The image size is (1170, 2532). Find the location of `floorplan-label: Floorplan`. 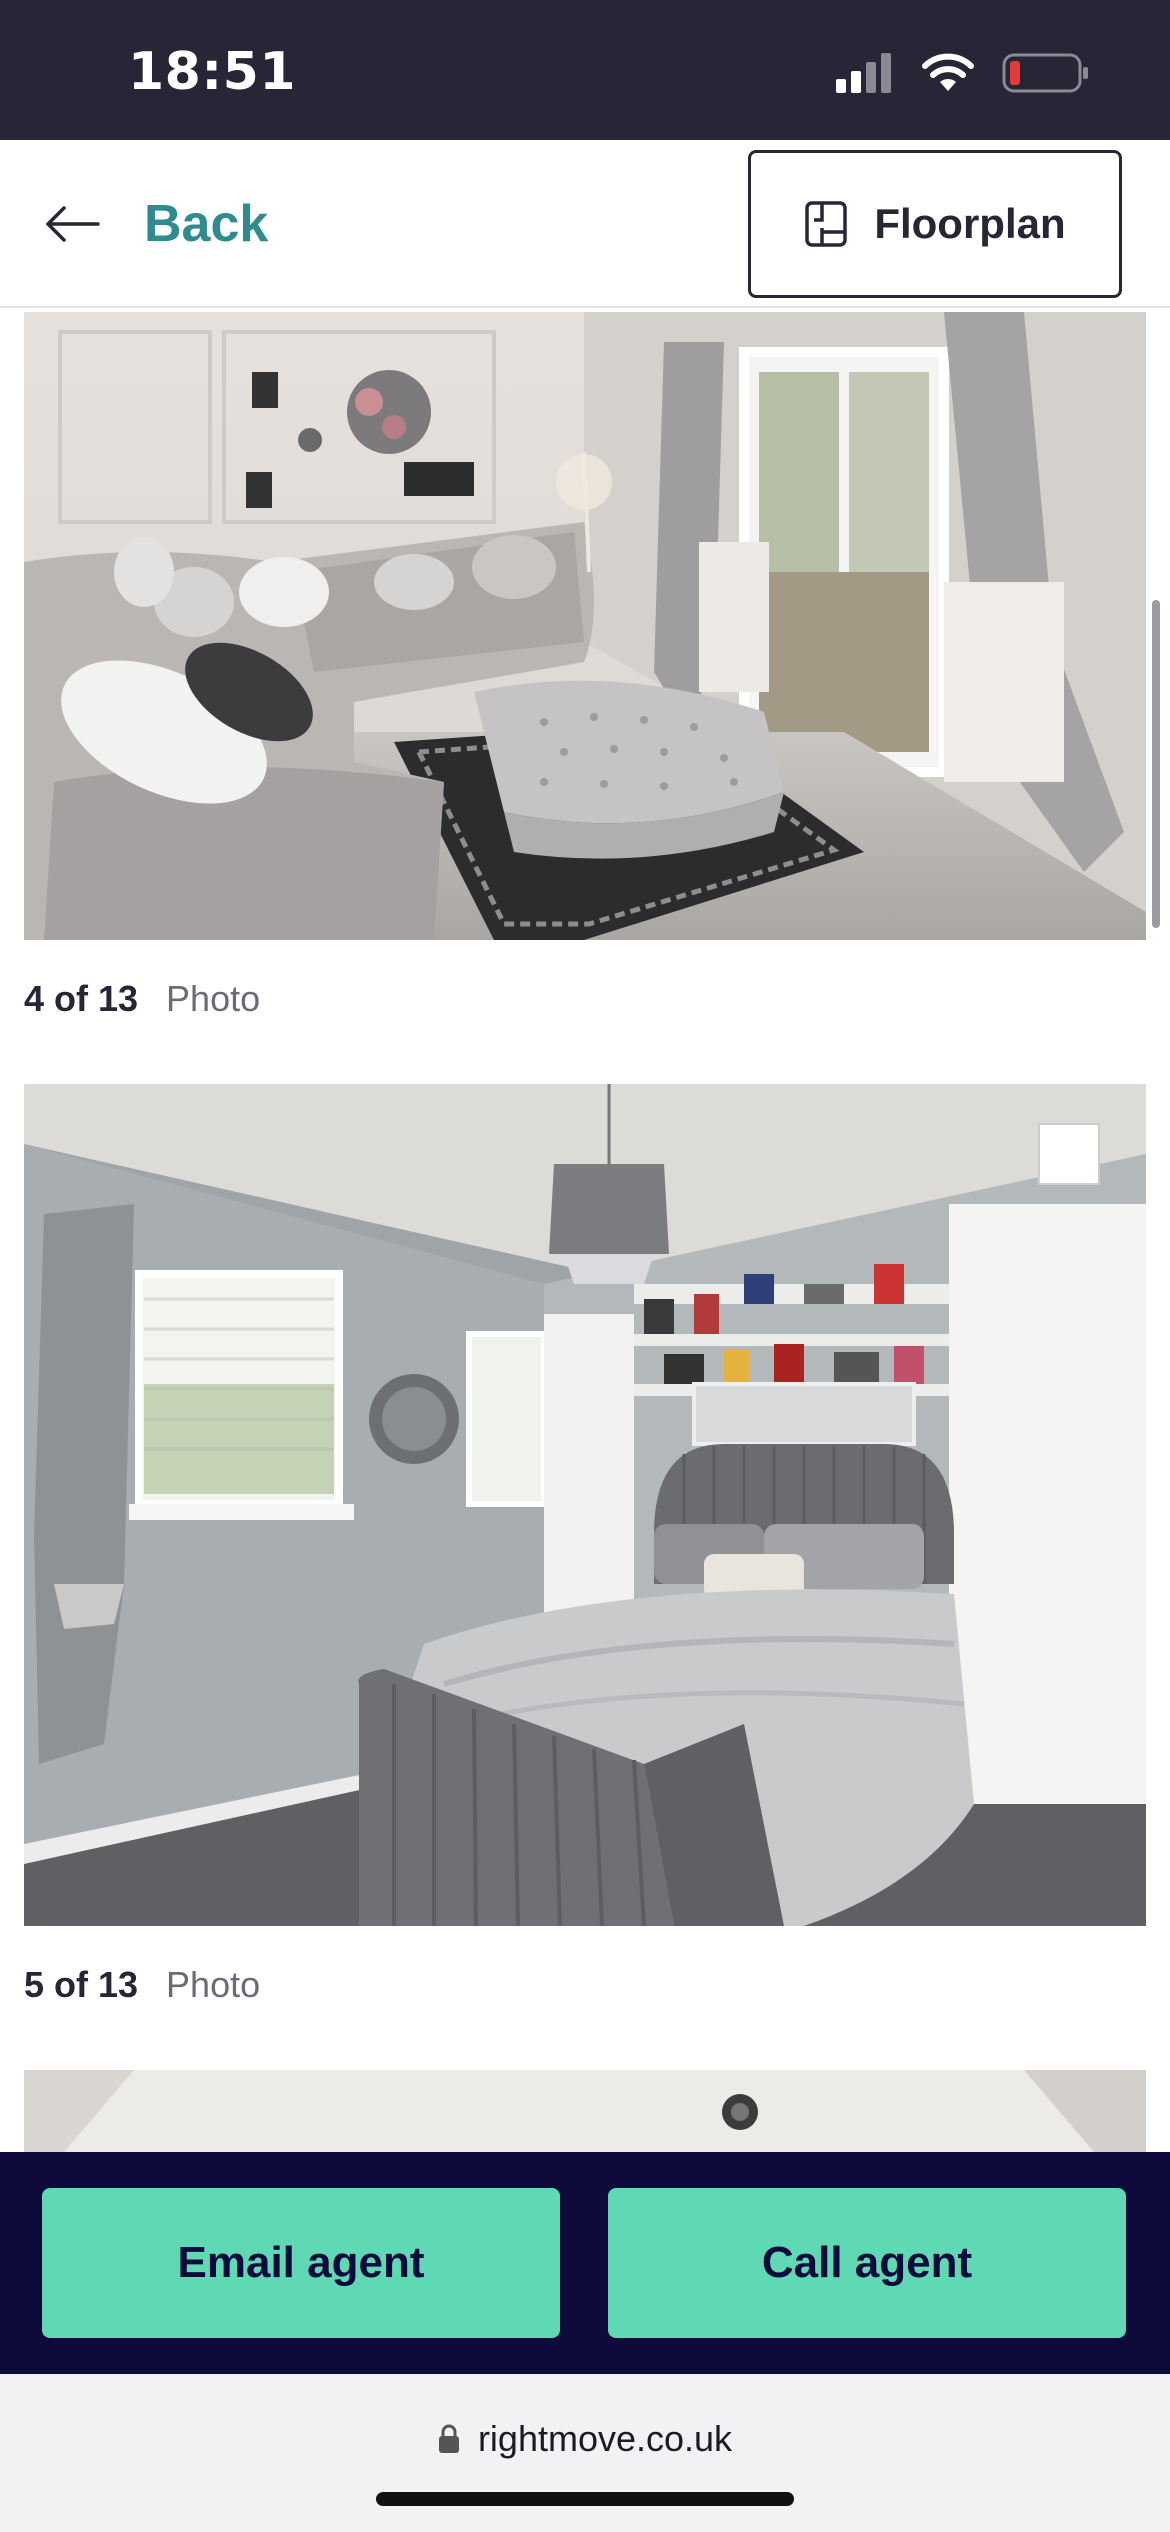

floorplan-label: Floorplan is located at coordinates (970, 223).